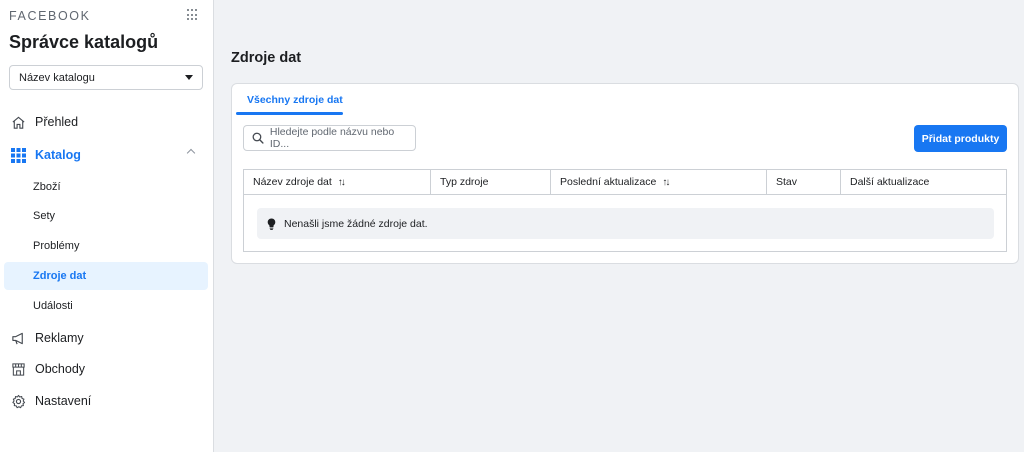 The height and width of the screenshot is (452, 1024). What do you see at coordinates (193, 15) in the screenshot?
I see `apps-grid-icon` at bounding box center [193, 15].